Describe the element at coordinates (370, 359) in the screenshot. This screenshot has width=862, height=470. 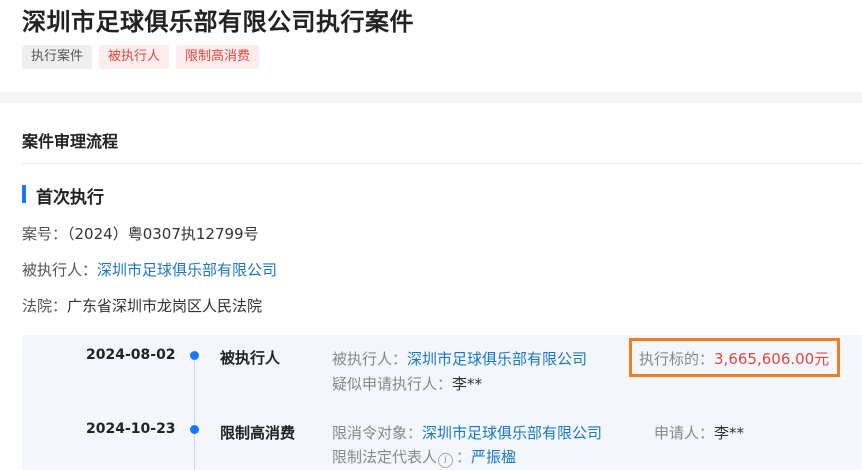
I see `executed-label: 被执行人：` at that location.